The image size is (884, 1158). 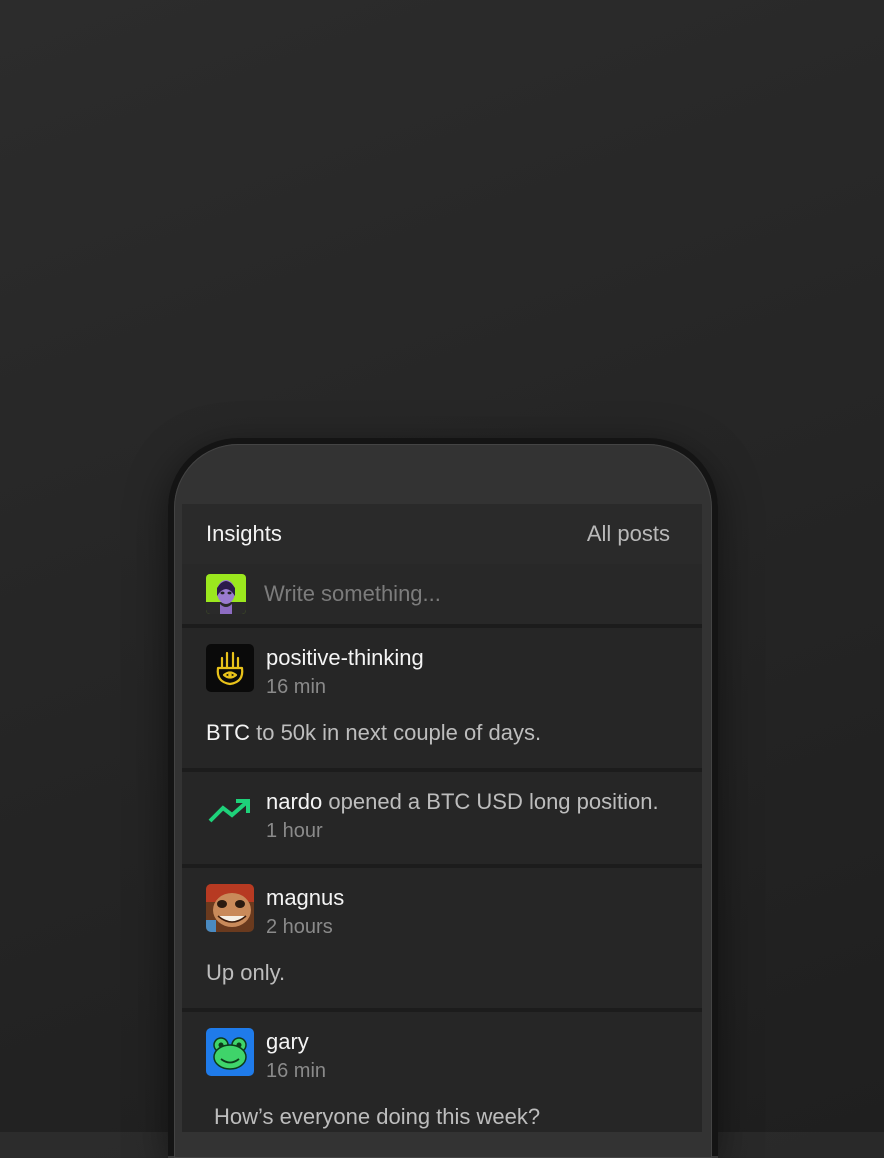 I want to click on page-title: Insights, so click(x=244, y=533).